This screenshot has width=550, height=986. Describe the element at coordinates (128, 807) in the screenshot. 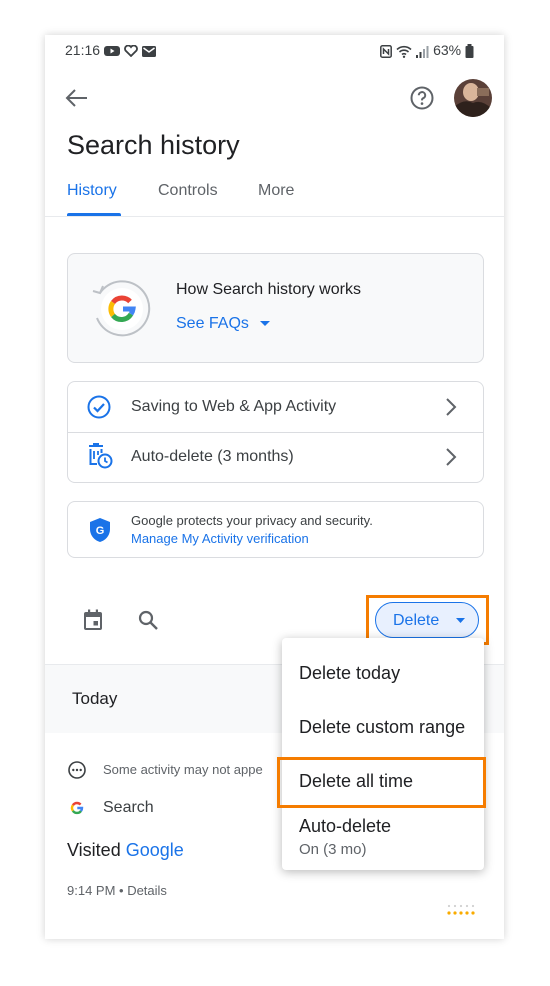

I see `activity-product: Search` at that location.